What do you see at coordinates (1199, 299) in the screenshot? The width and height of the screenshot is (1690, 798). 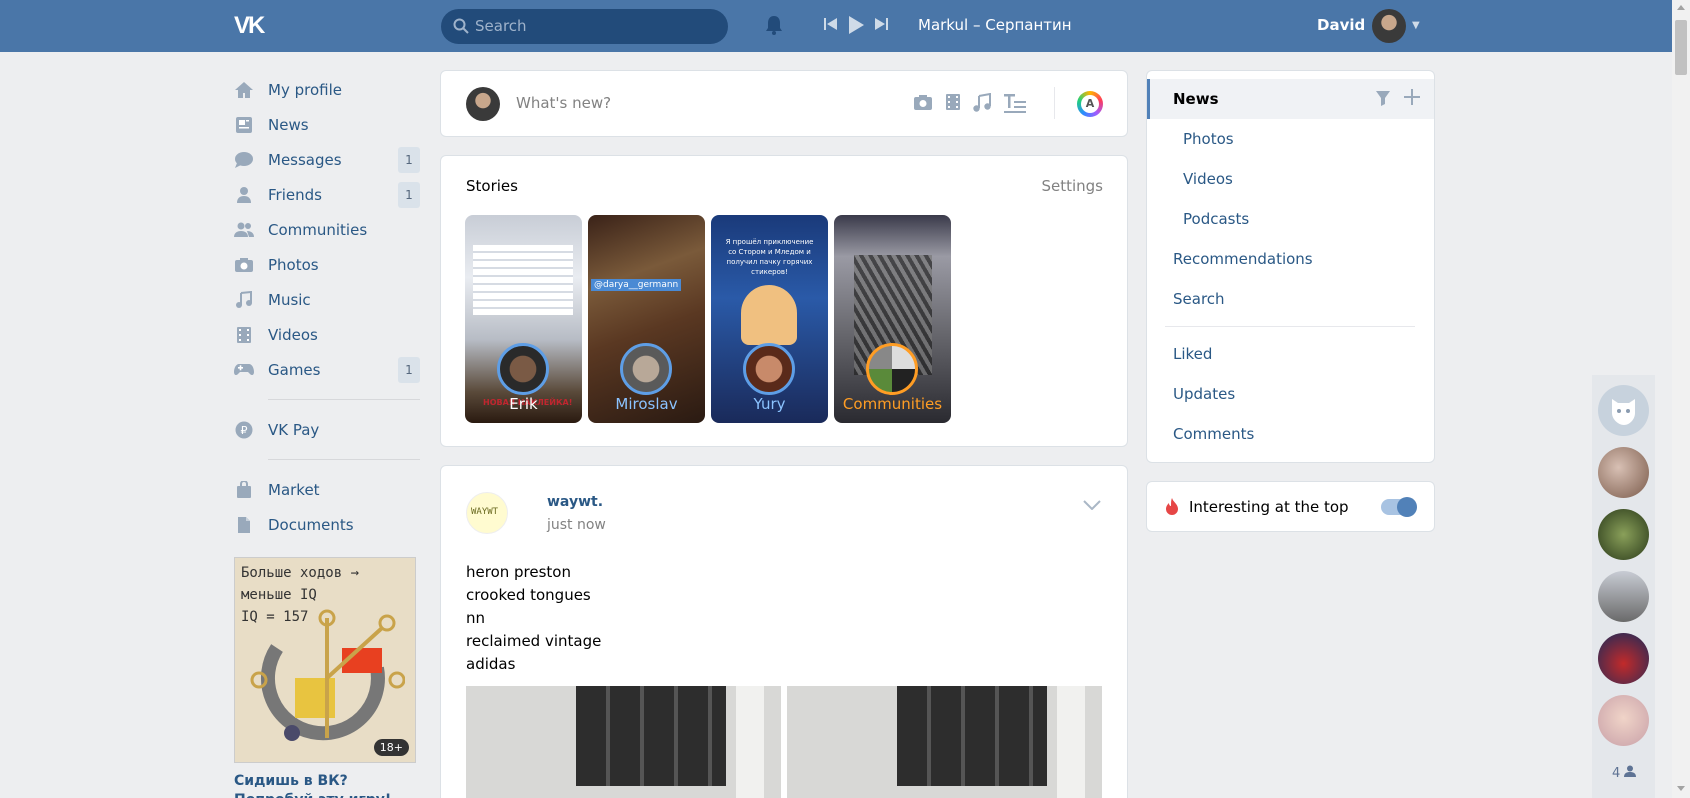 I see `rnav-item-search: Search` at bounding box center [1199, 299].